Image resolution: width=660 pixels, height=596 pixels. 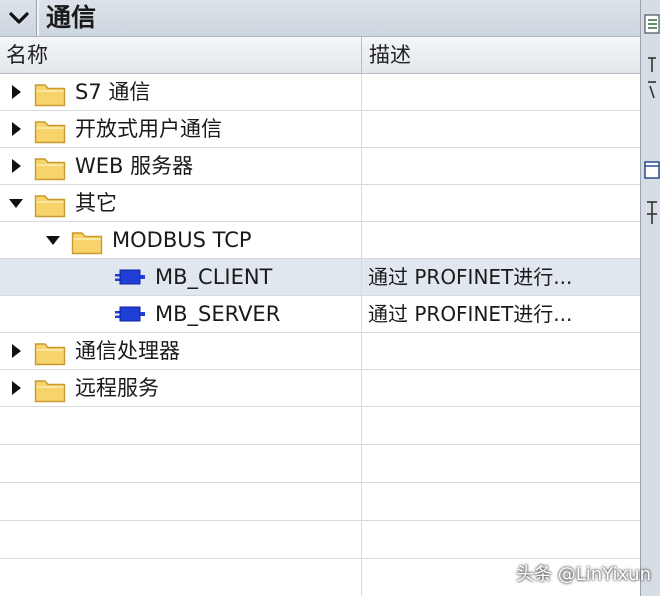 What do you see at coordinates (127, 351) in the screenshot?
I see `tree-item-label: 通信处理器` at bounding box center [127, 351].